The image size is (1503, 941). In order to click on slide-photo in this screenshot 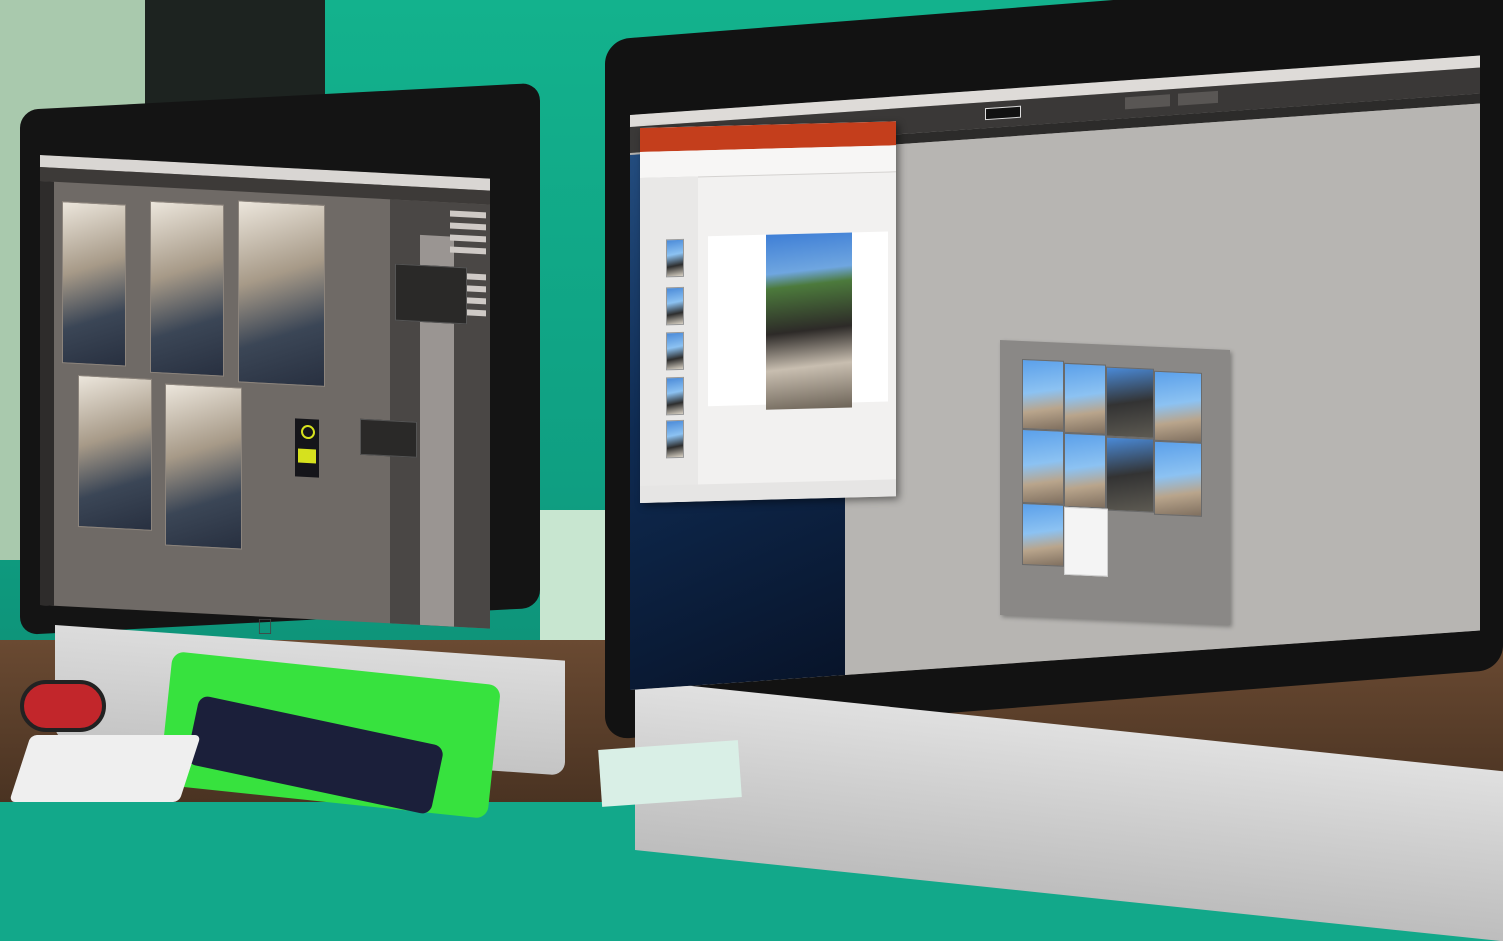, I will do `click(809, 321)`.